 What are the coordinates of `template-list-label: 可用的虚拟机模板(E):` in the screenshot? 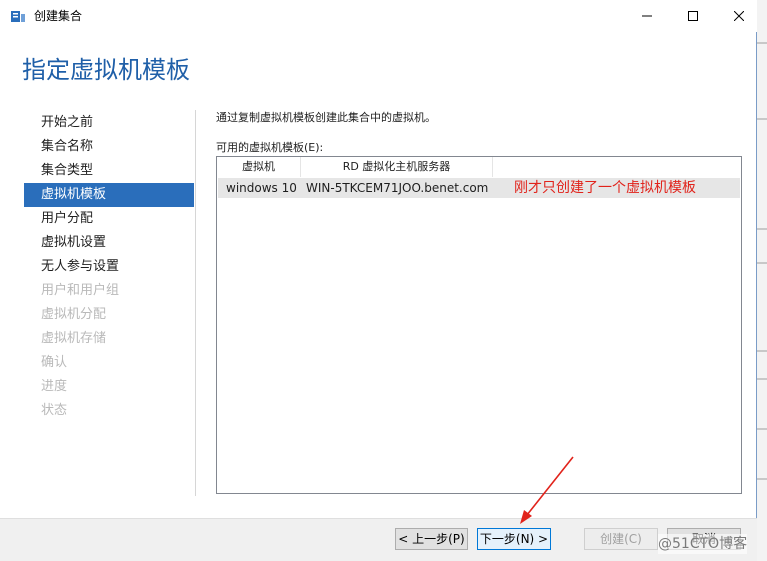 It's located at (270, 147).